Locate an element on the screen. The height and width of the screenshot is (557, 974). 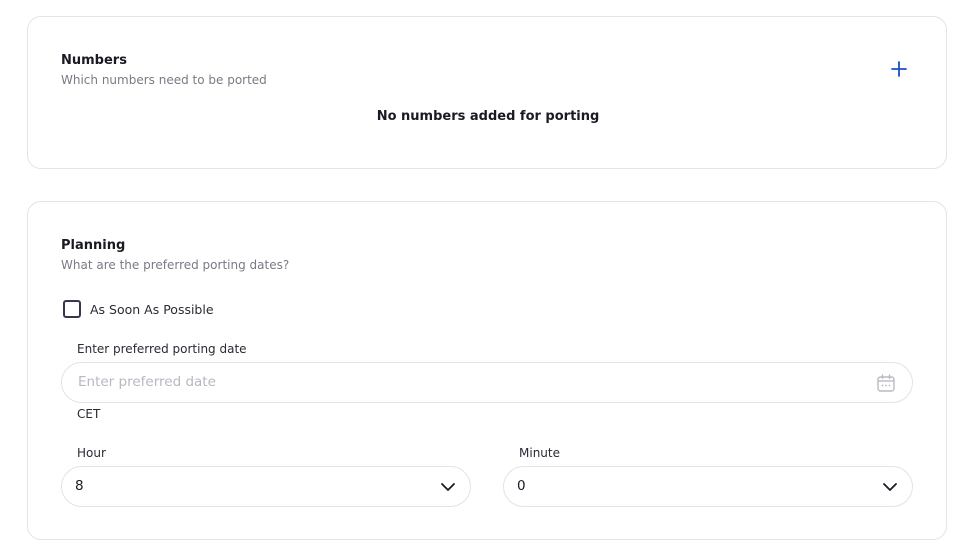
asap-checkbox is located at coordinates (72, 309).